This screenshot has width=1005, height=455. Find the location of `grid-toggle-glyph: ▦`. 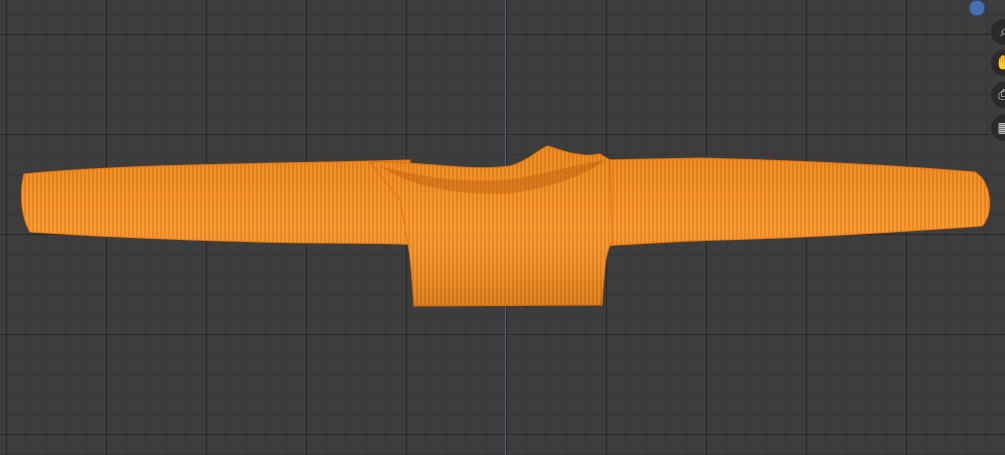

grid-toggle-glyph: ▦ is located at coordinates (1001, 128).